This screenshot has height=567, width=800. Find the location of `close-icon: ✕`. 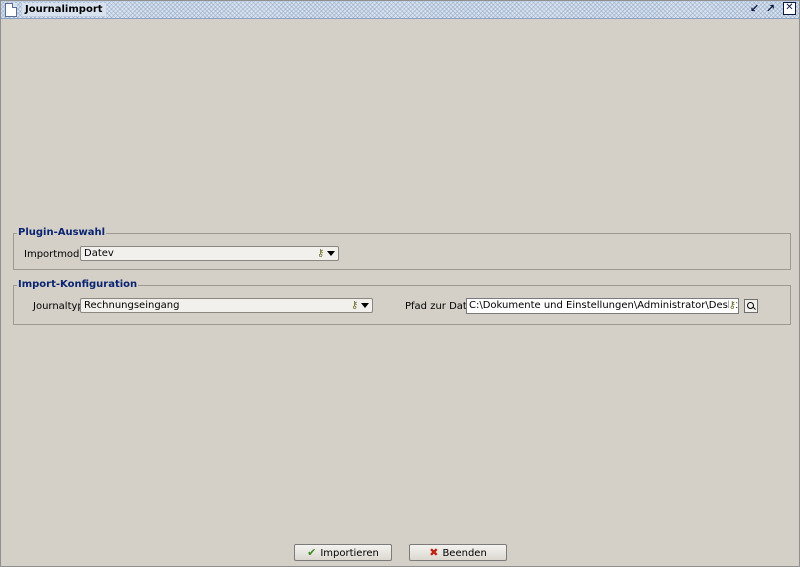

close-icon: ✕ is located at coordinates (789, 8).